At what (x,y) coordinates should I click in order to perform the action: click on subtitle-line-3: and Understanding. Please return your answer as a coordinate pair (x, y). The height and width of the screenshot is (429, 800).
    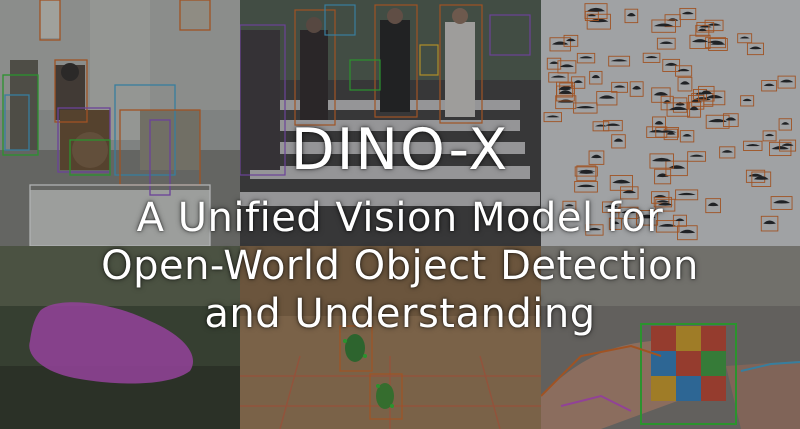
    Looking at the image, I should click on (400, 314).